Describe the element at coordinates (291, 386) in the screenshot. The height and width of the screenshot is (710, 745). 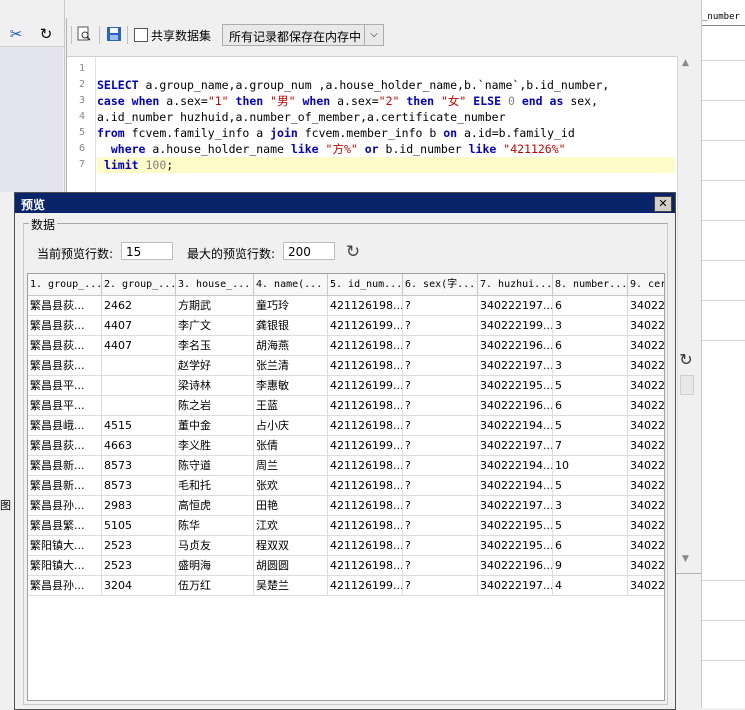
I see `table-cell: 李惠敏` at that location.